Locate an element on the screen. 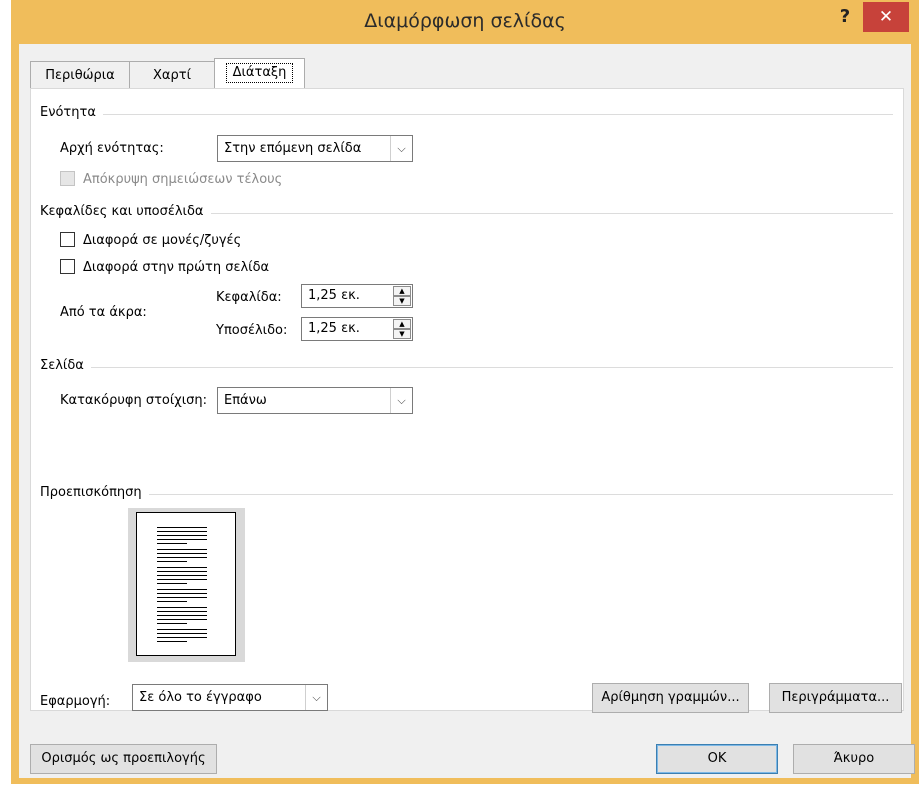  preview-page is located at coordinates (186, 584).